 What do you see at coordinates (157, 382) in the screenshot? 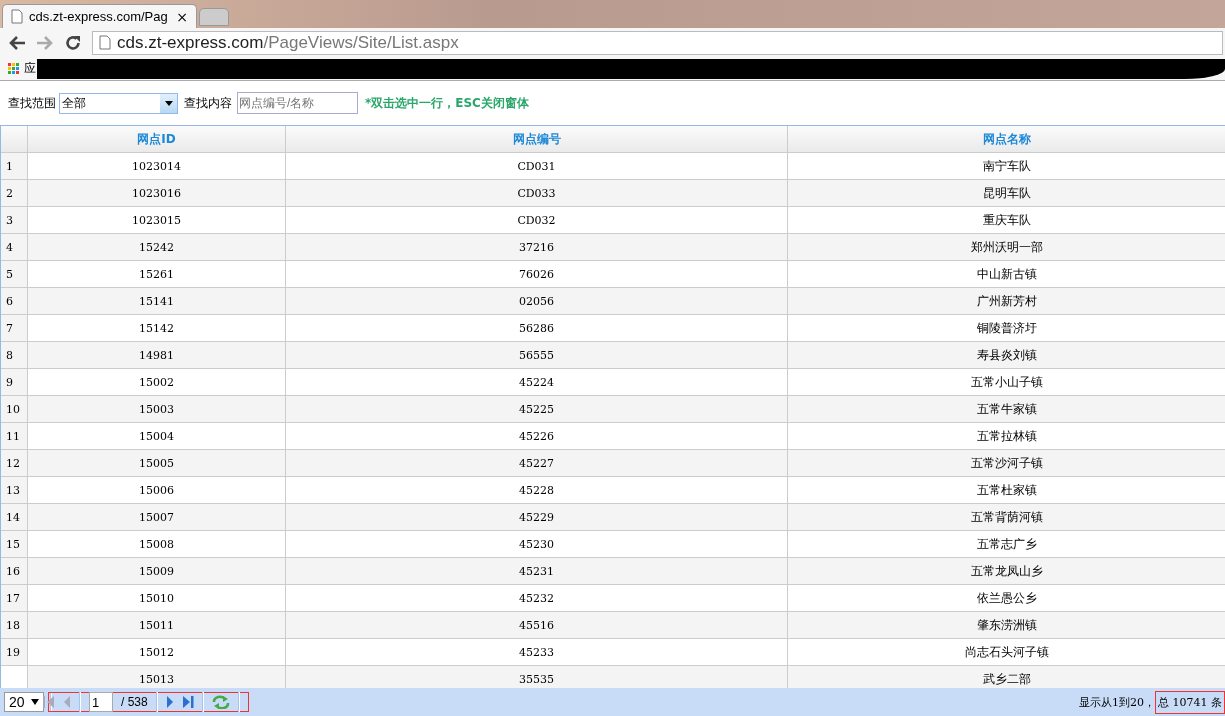
I see `table-cell: 15002` at bounding box center [157, 382].